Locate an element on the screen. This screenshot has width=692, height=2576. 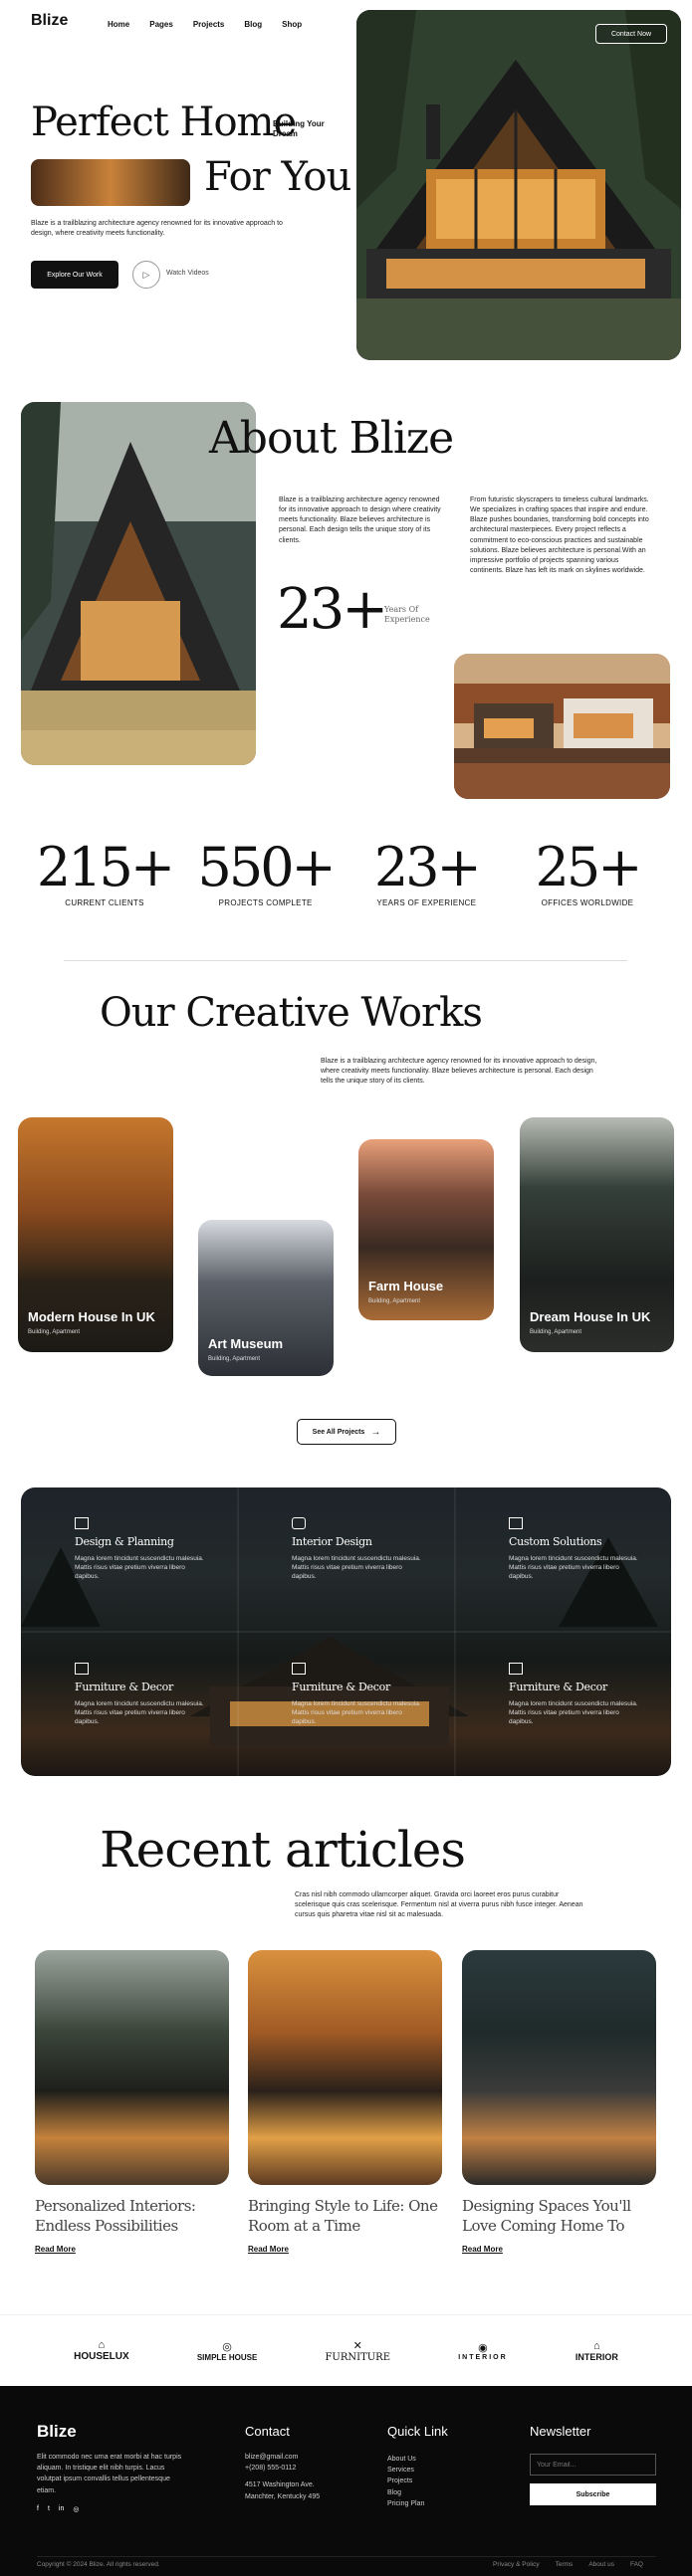
work-card-modern-house: Modern House In UK Building, Apartment is located at coordinates (96, 1234).